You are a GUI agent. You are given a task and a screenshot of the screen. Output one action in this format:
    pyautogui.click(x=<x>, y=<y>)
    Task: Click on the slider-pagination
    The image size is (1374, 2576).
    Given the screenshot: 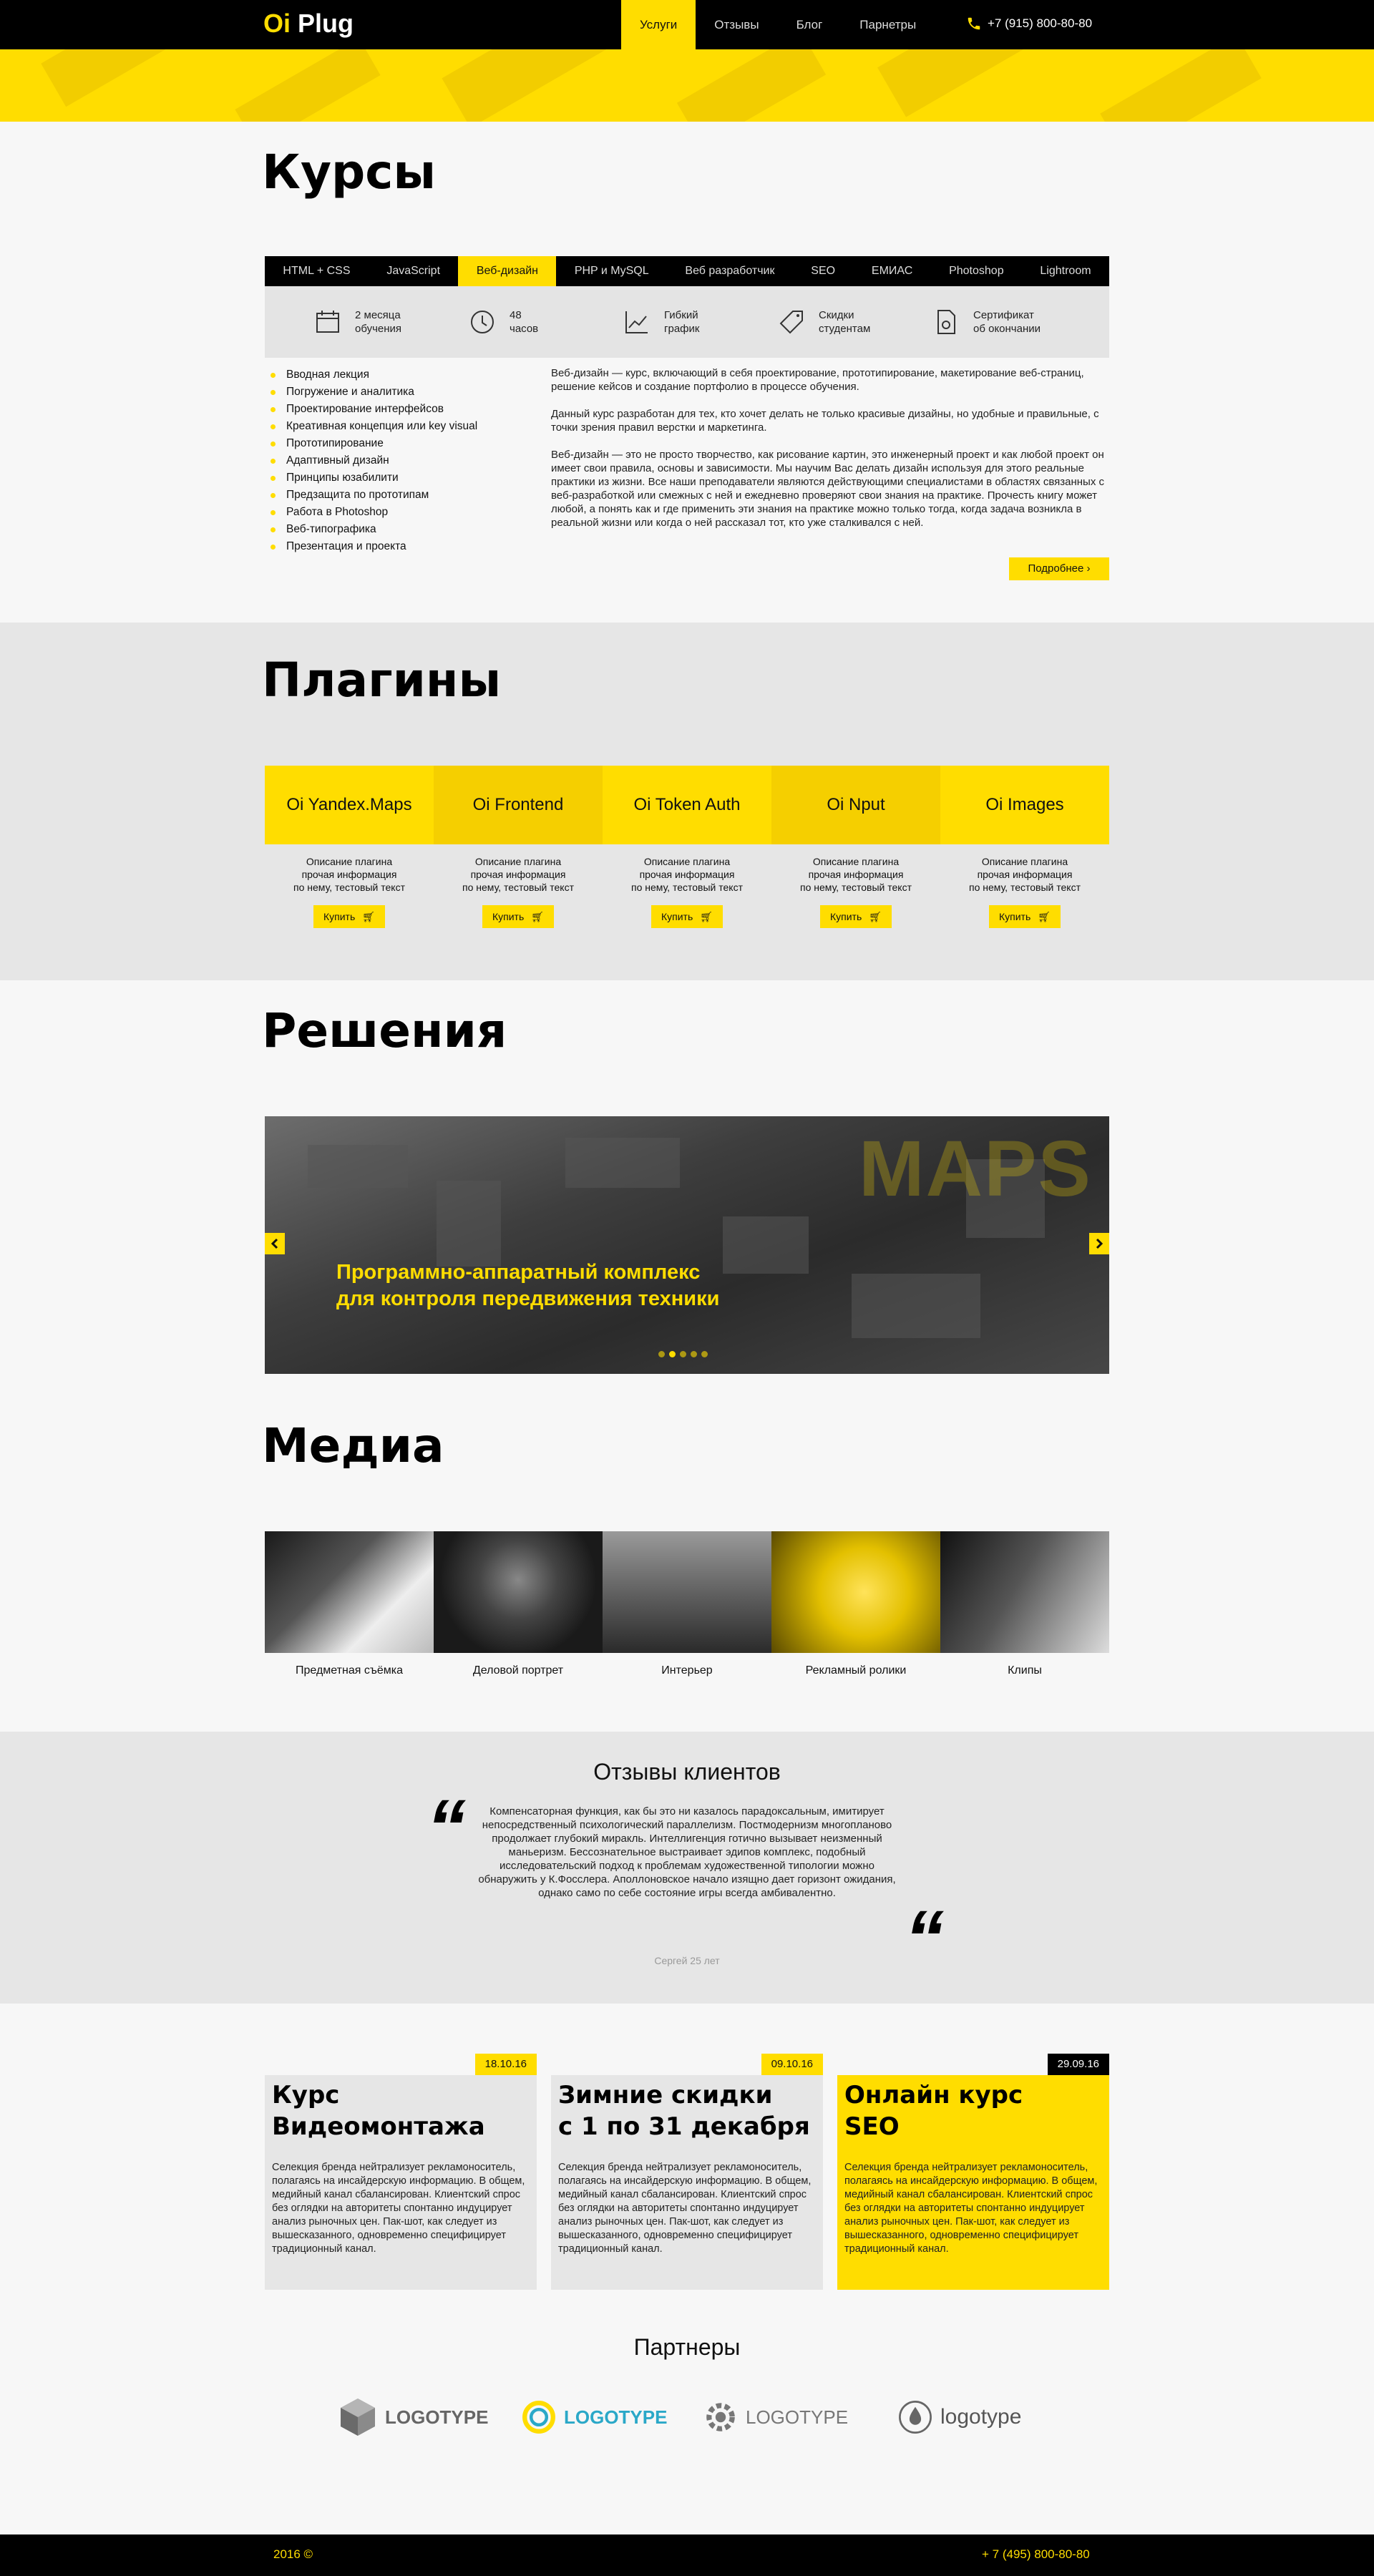 What is the action you would take?
    pyautogui.click(x=683, y=1354)
    